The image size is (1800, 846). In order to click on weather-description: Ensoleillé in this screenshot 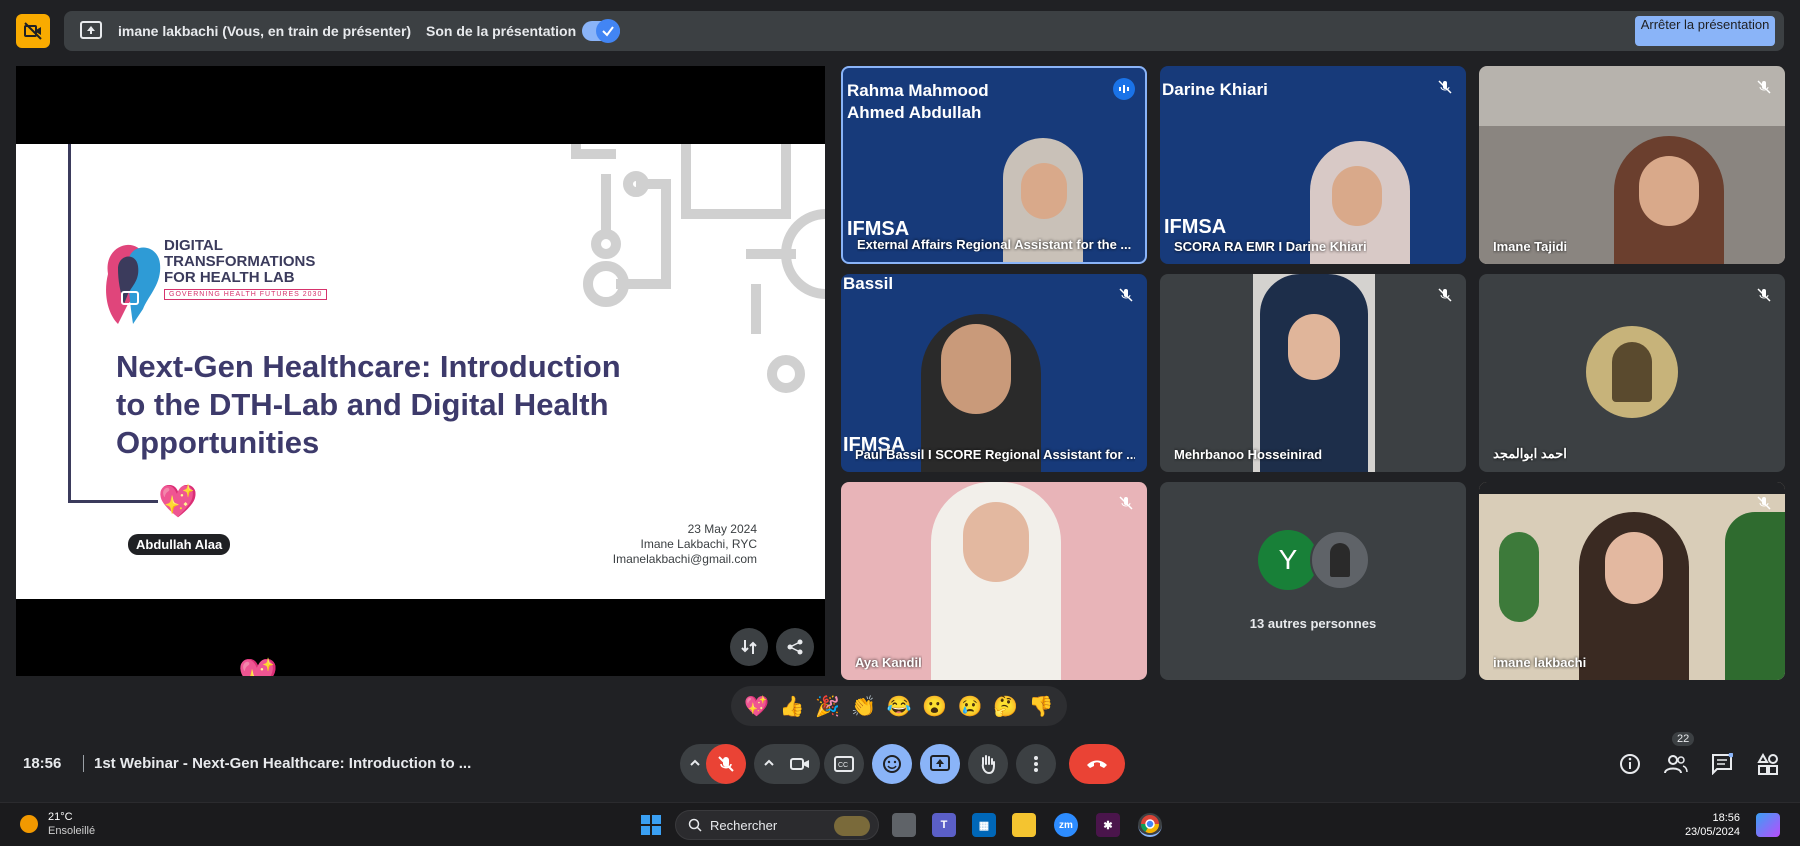, I will do `click(71, 831)`.